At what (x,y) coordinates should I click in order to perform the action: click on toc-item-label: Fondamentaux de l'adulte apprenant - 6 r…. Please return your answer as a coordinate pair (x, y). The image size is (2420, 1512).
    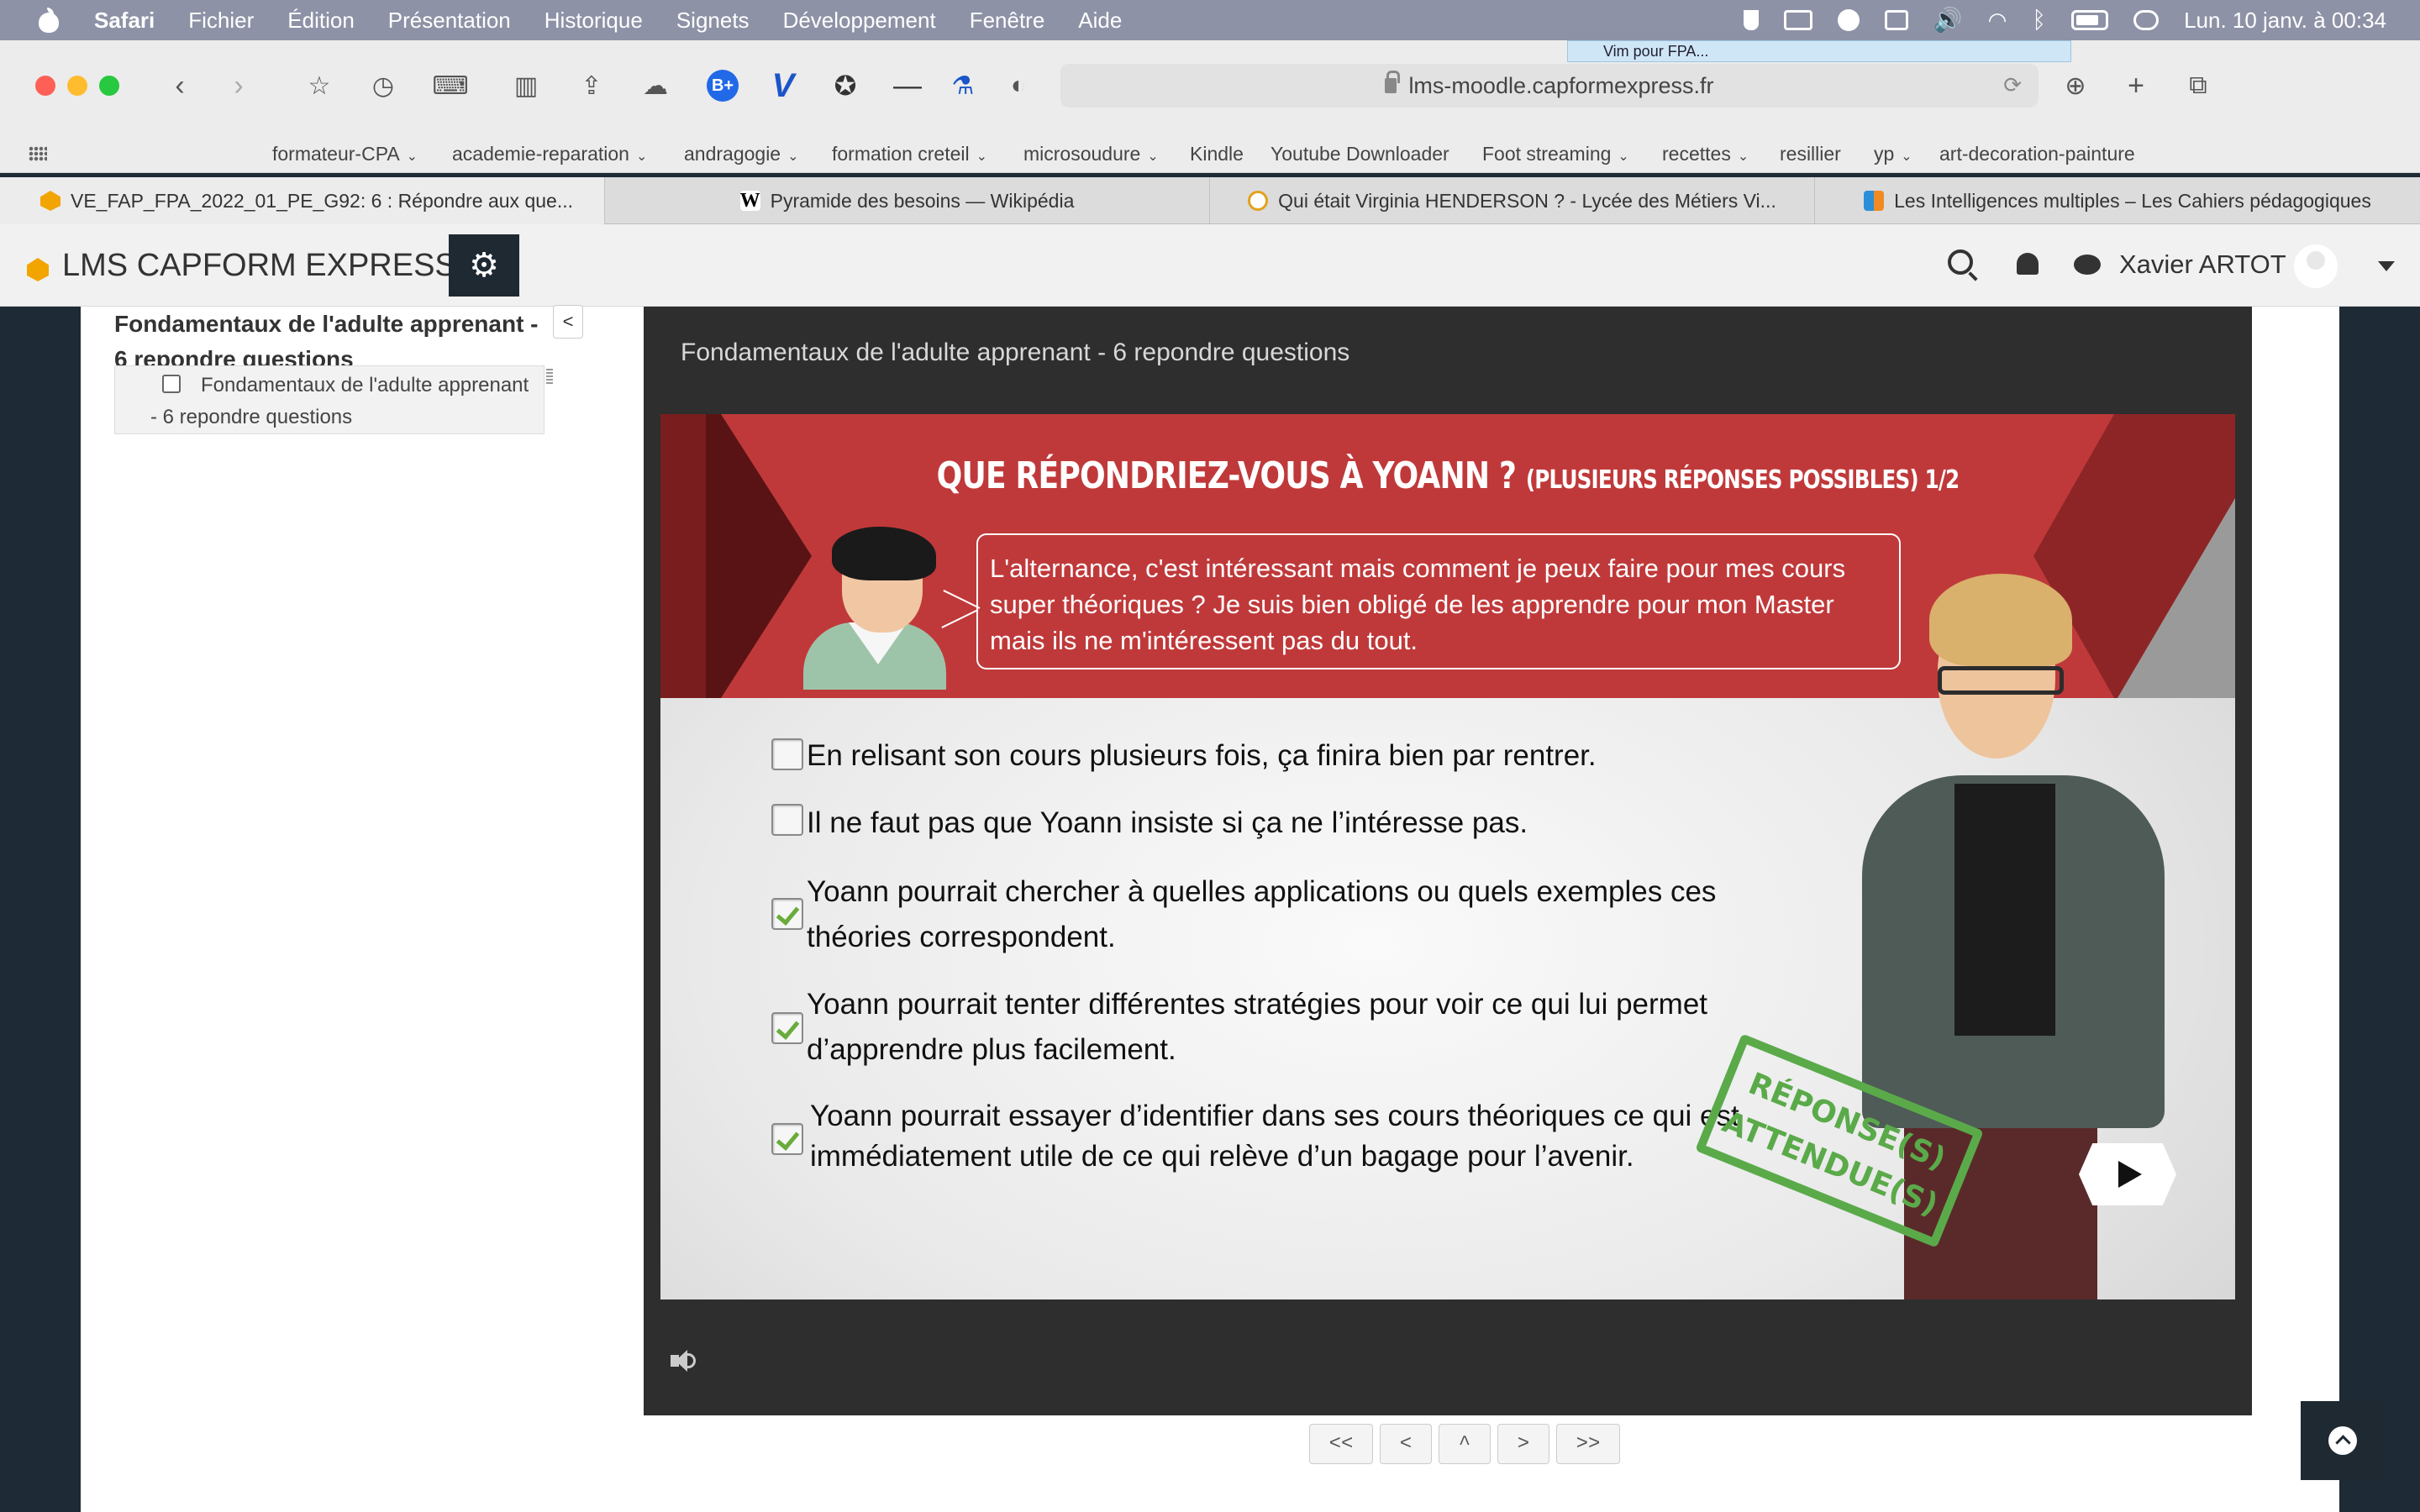
    Looking at the image, I should click on (339, 401).